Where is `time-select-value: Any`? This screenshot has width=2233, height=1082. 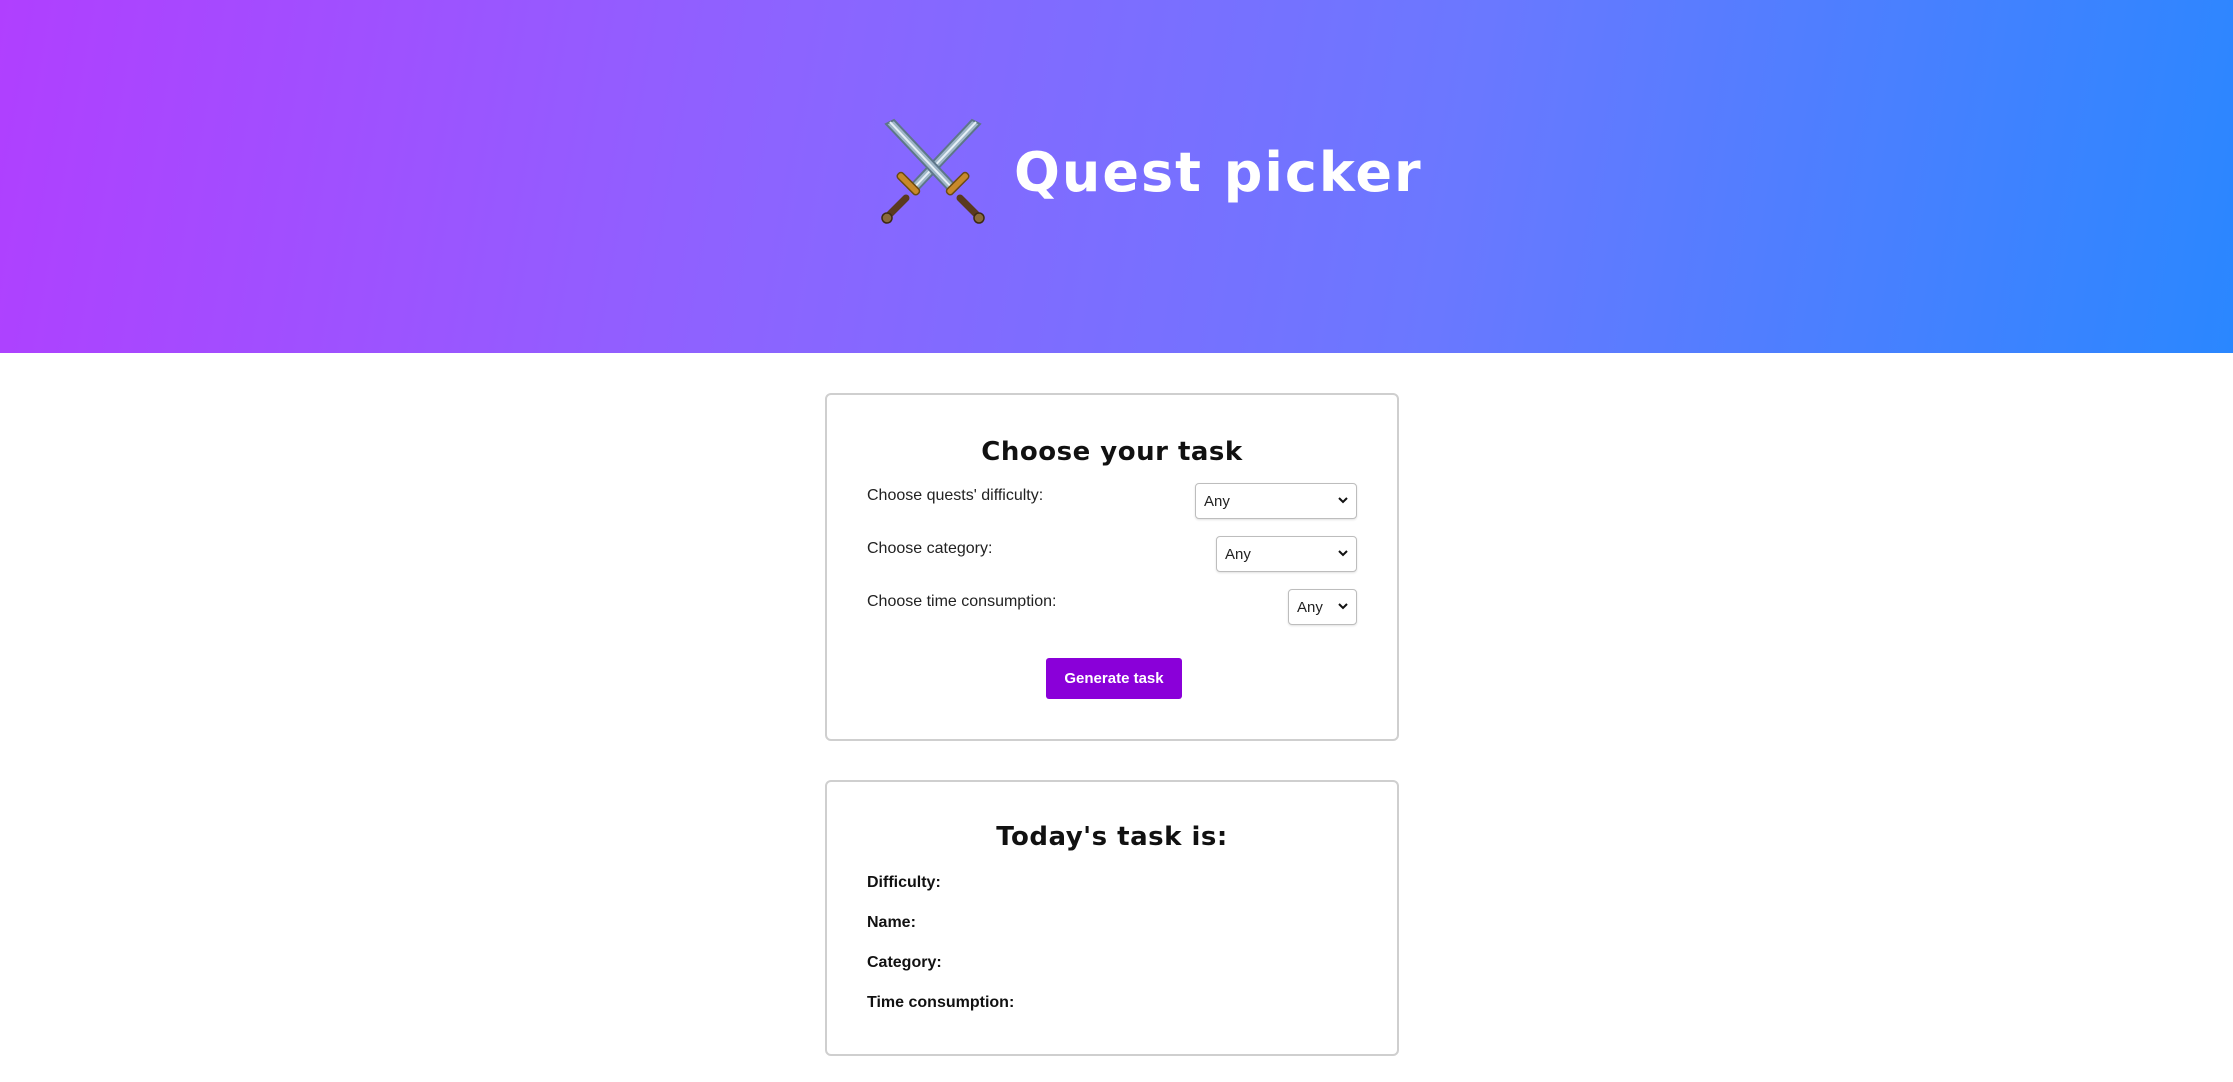
time-select-value: Any is located at coordinates (1310, 607).